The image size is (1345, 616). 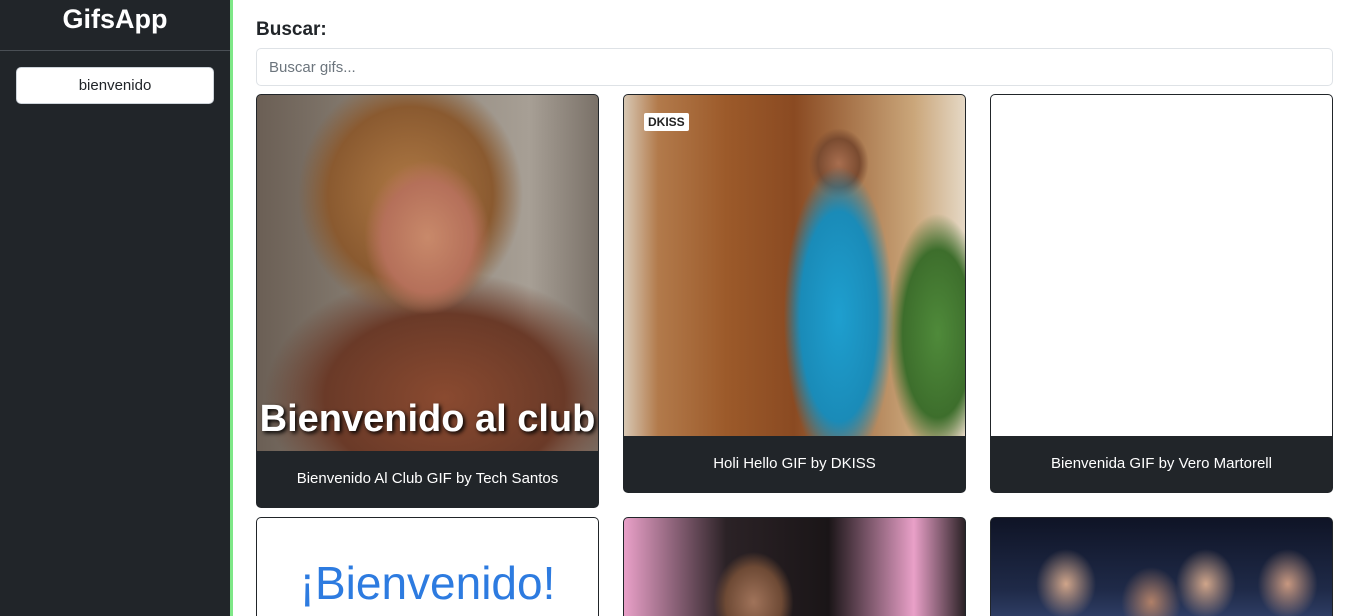 I want to click on search-input, so click(x=794, y=67).